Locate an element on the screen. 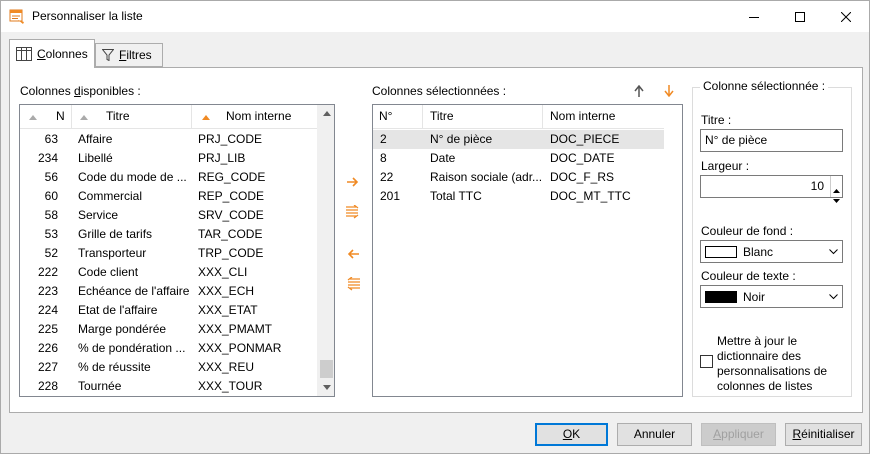 This screenshot has width=870, height=454. reset-button: Réinitialiser is located at coordinates (823, 434).